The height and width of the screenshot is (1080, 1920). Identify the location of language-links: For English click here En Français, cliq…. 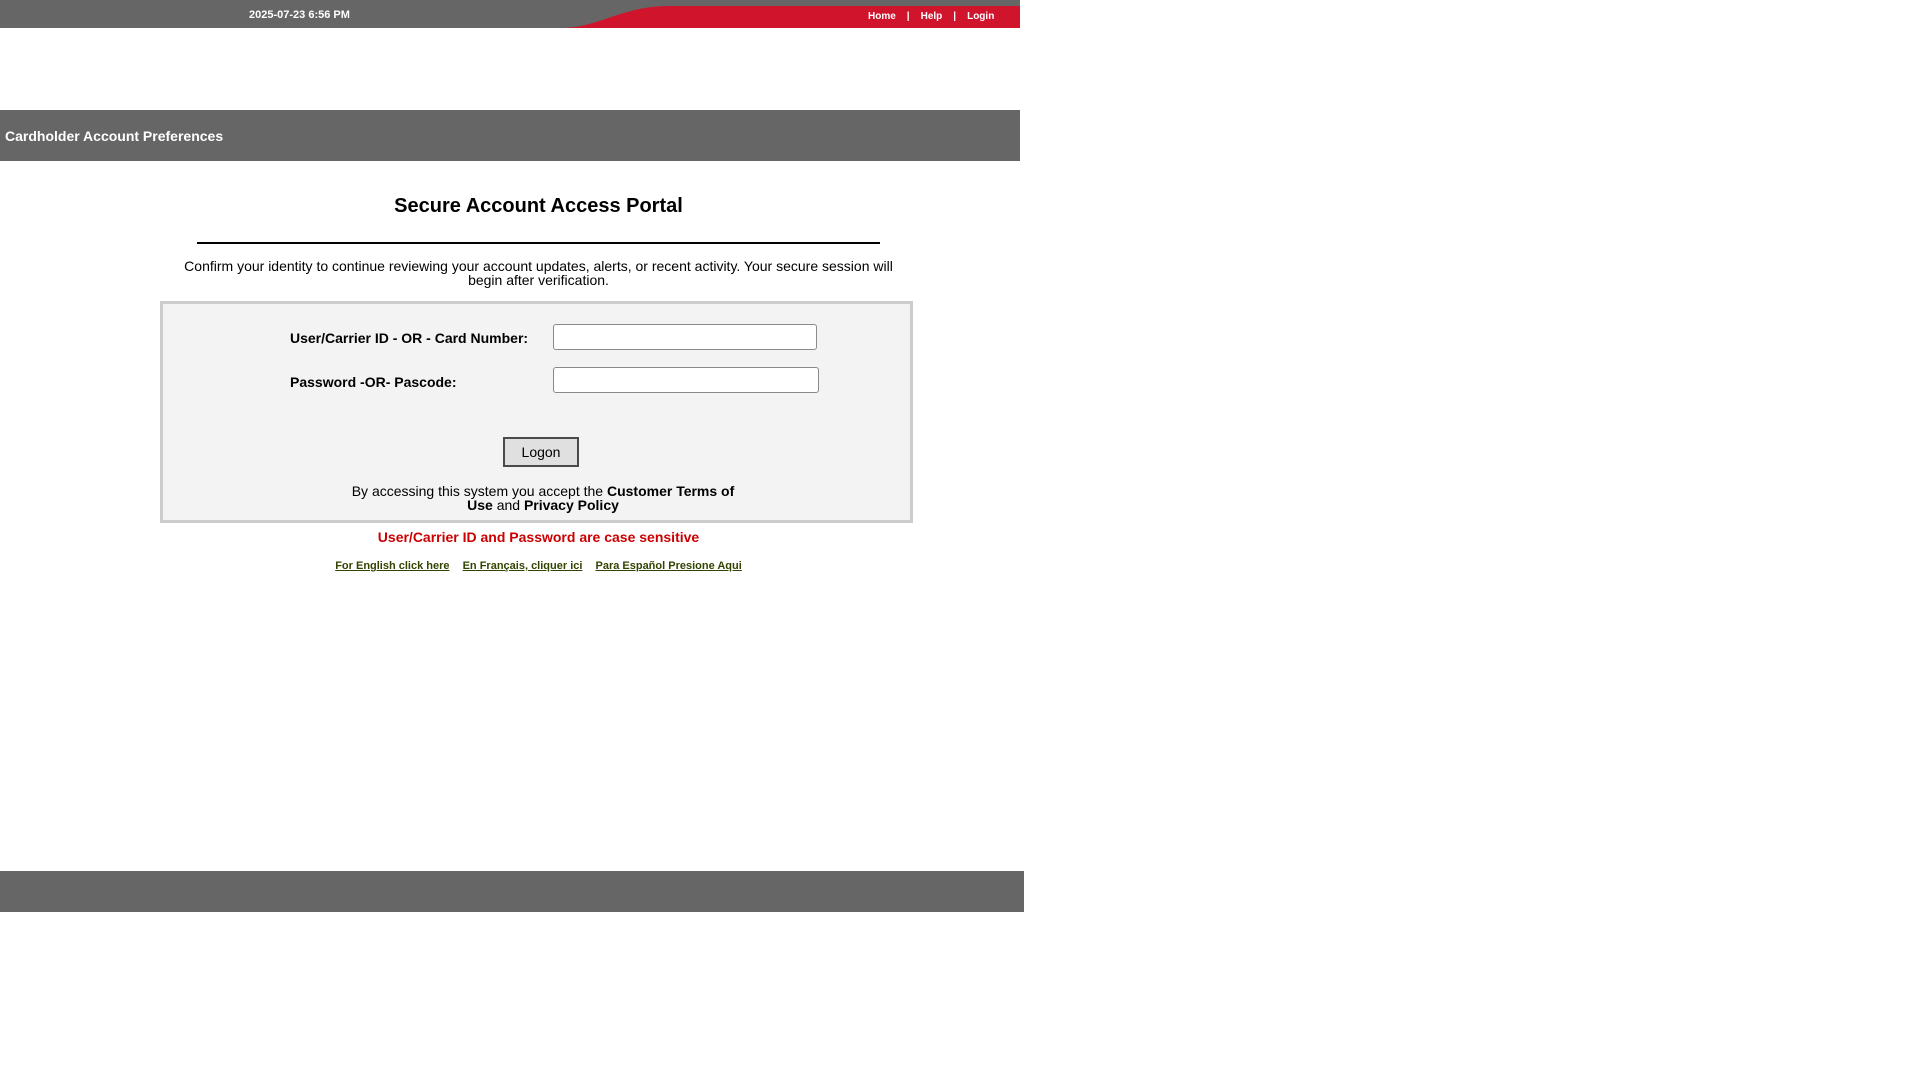
(538, 566).